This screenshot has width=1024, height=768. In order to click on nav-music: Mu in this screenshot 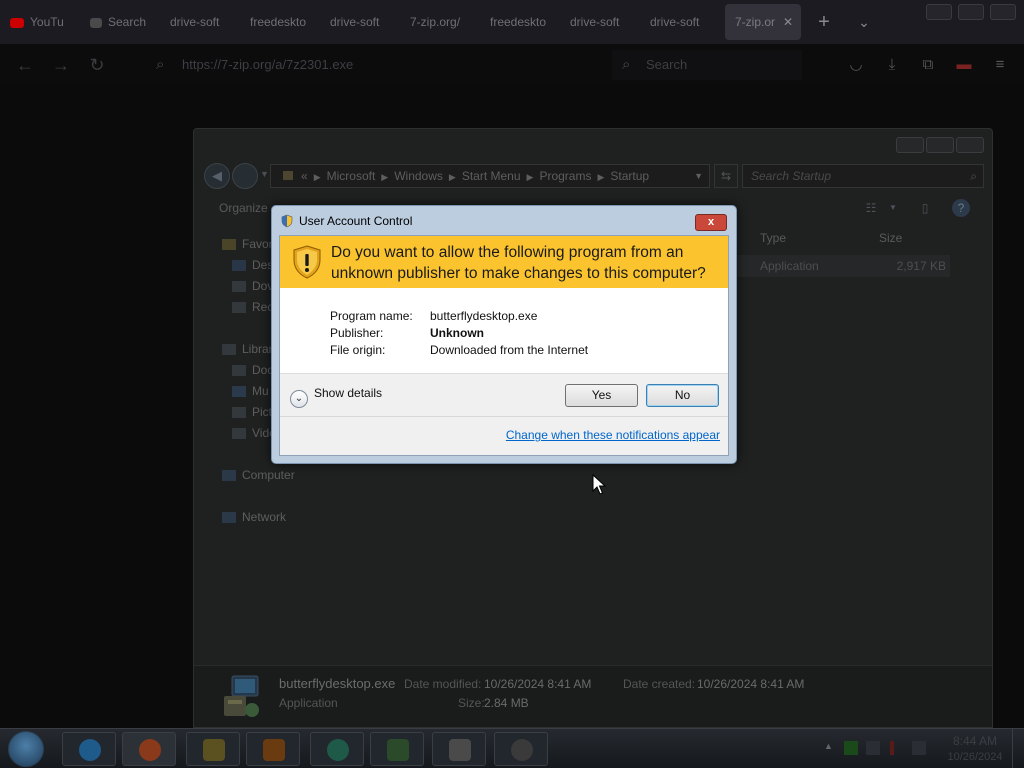, I will do `click(250, 391)`.